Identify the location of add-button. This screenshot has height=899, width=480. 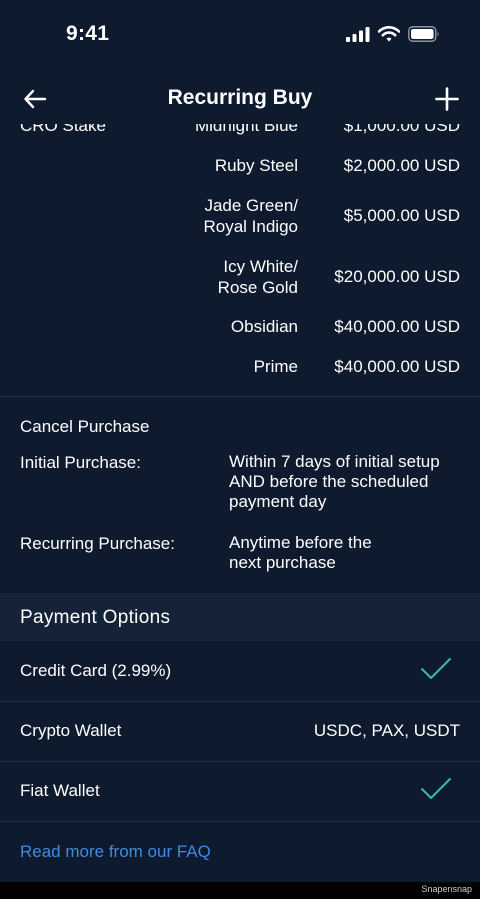
(447, 99).